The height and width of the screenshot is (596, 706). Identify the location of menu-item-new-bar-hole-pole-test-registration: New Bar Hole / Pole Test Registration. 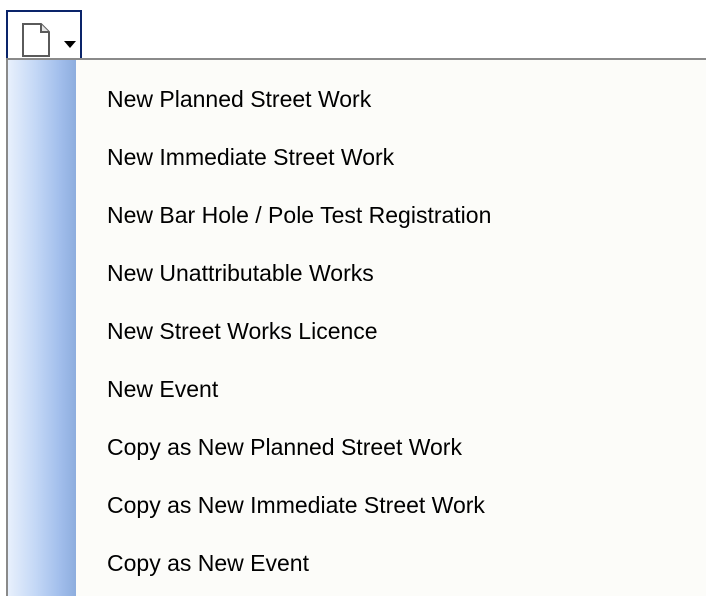
(391, 215).